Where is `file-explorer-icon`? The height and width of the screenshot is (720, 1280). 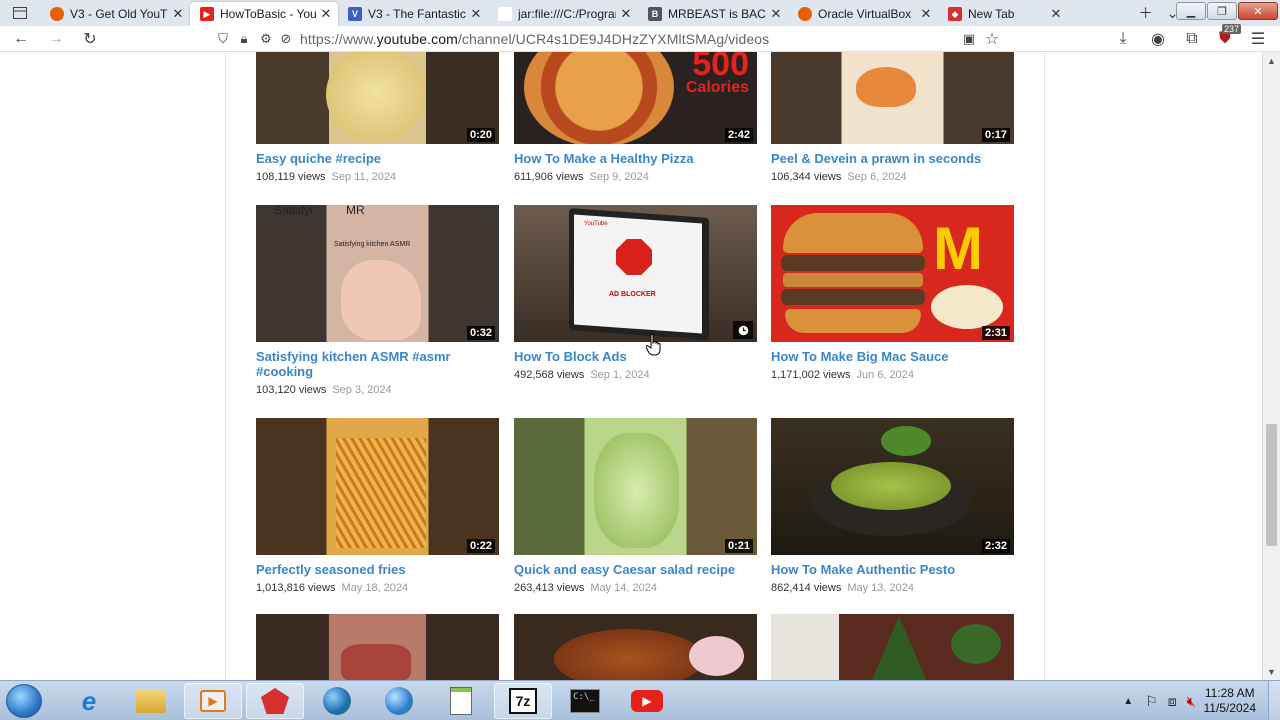 file-explorer-icon is located at coordinates (151, 701).